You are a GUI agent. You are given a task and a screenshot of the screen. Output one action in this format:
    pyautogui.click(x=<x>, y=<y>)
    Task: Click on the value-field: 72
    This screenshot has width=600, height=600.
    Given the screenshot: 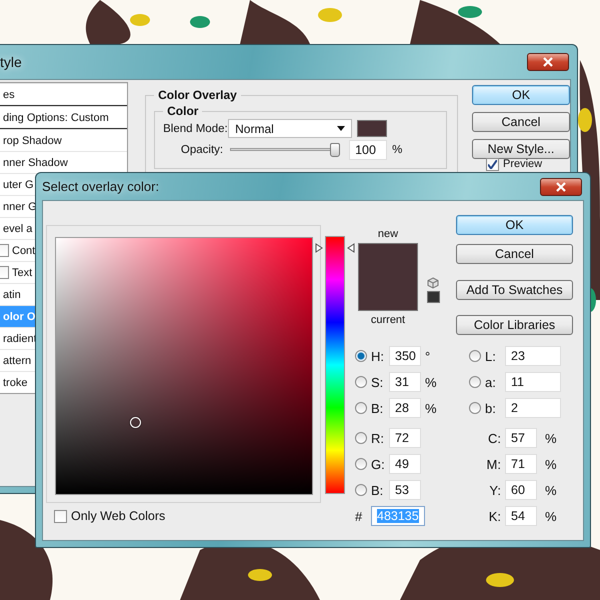 What is the action you would take?
    pyautogui.click(x=405, y=438)
    